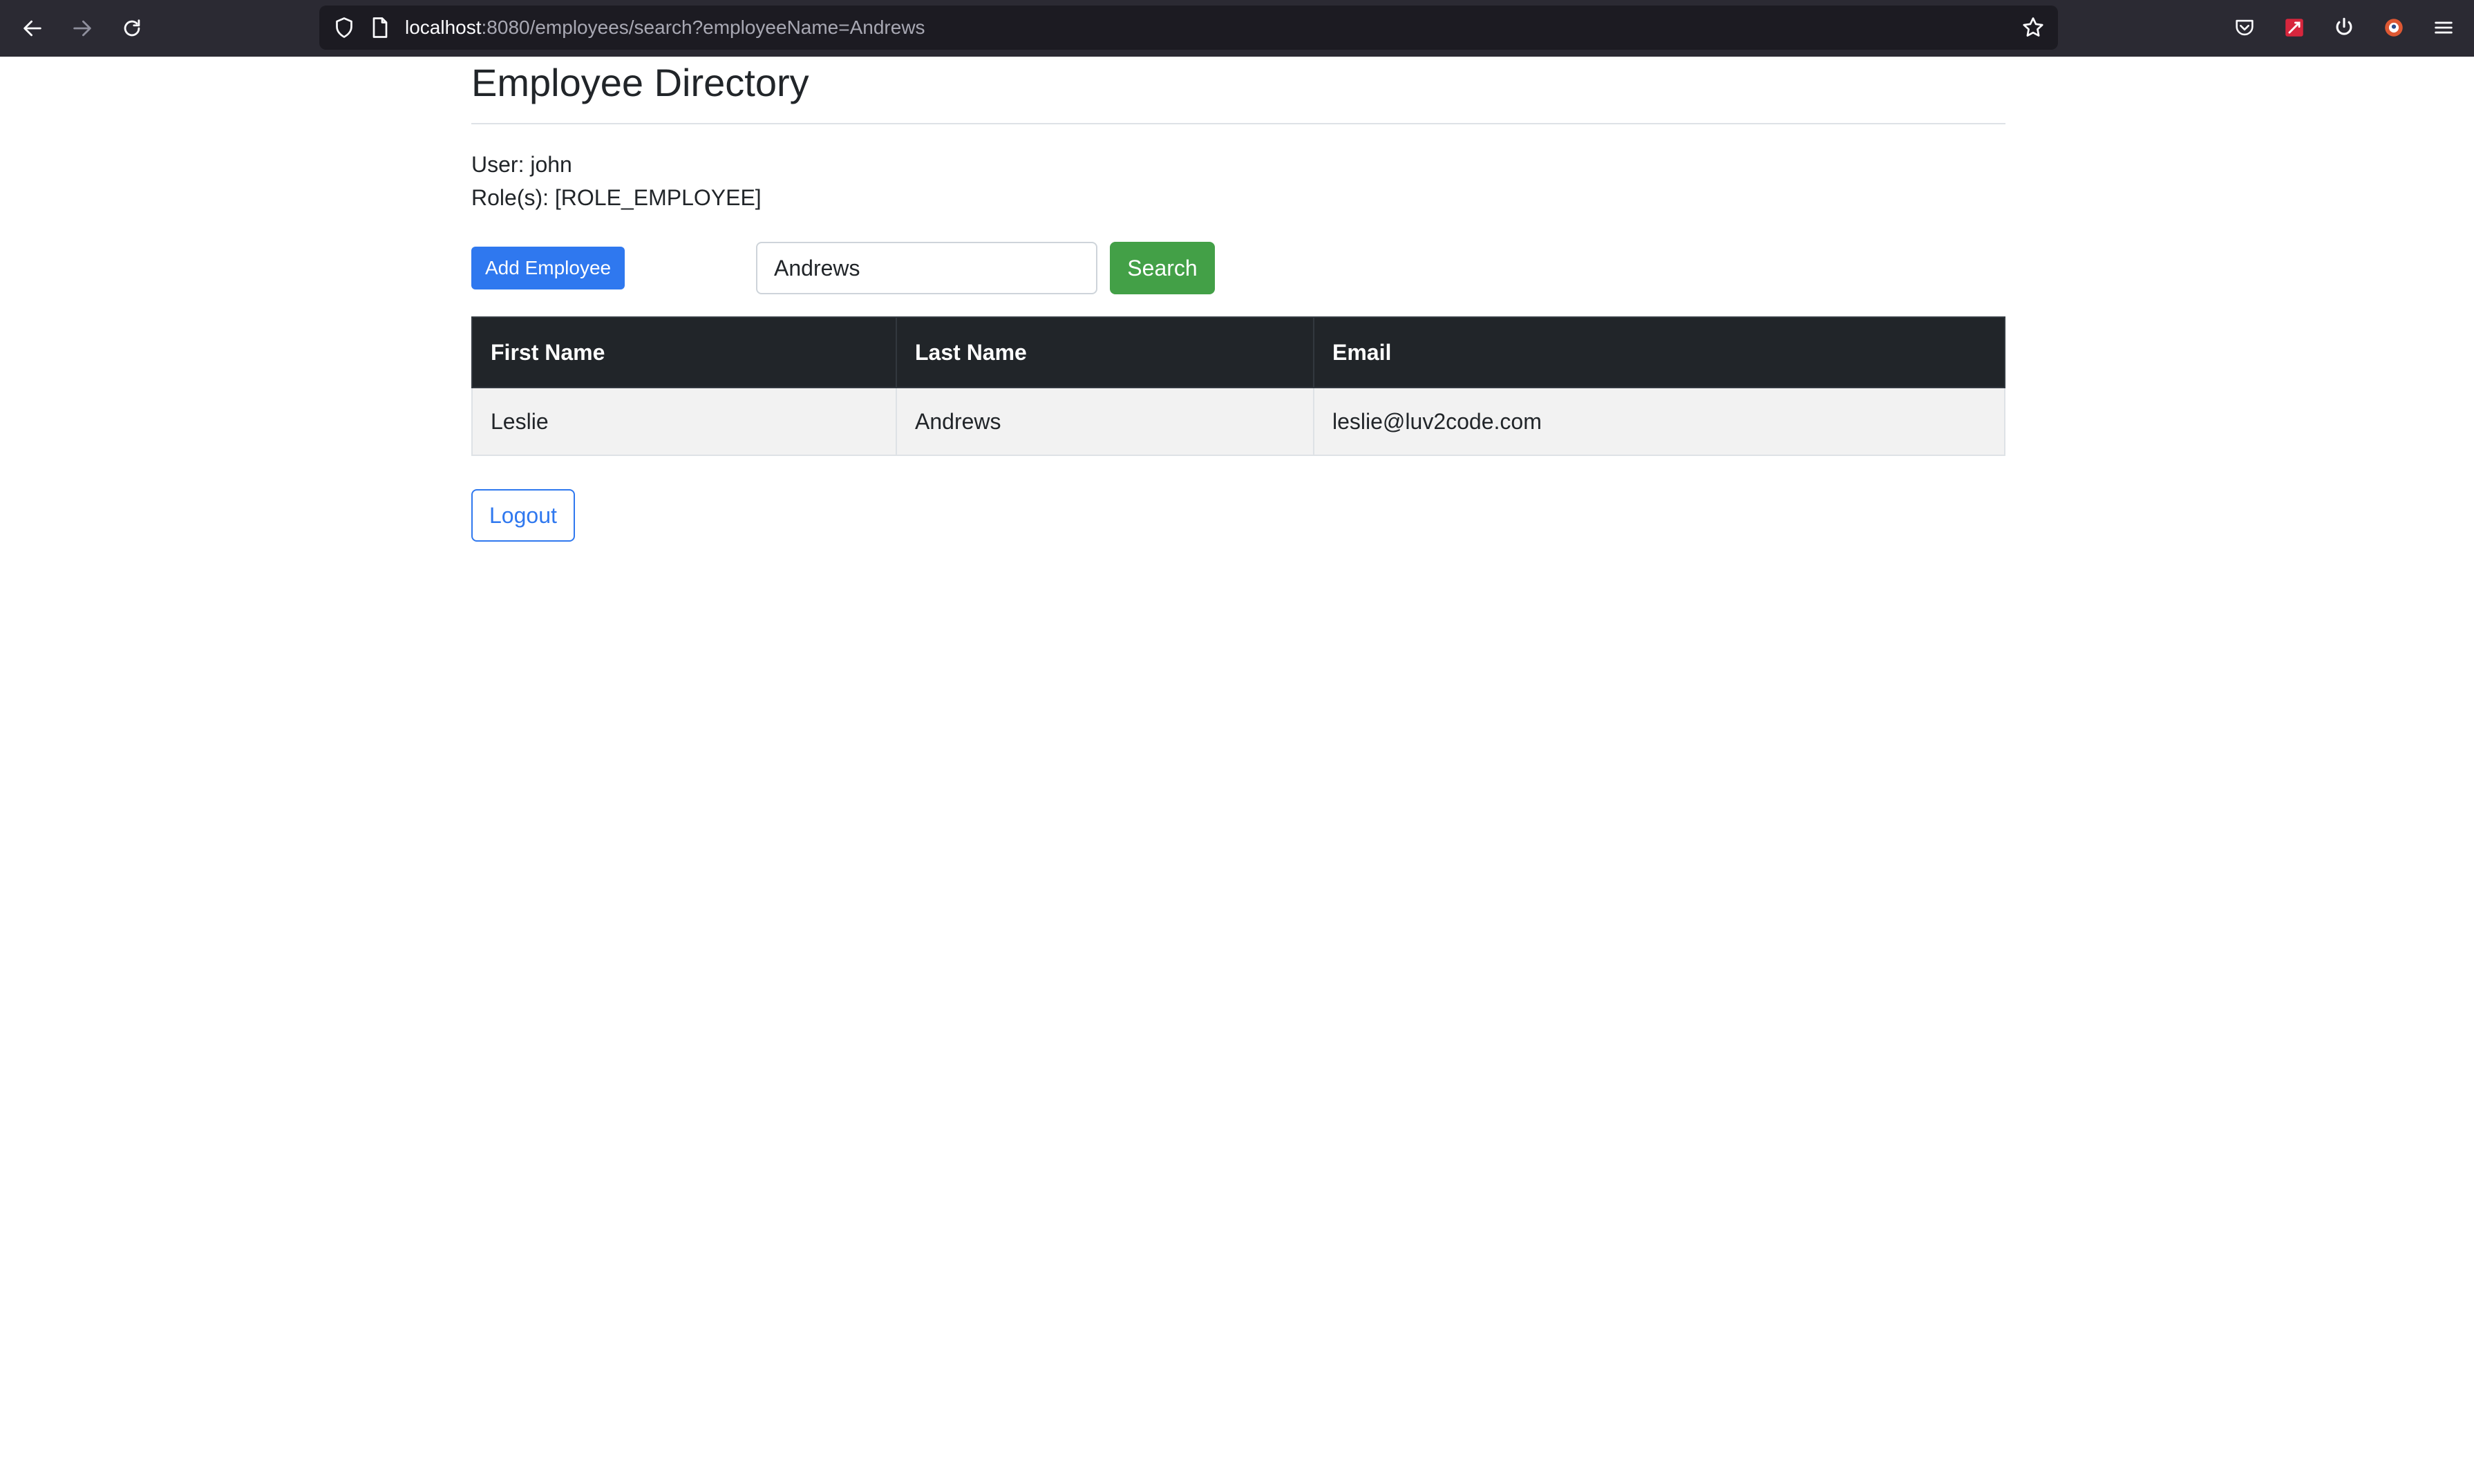 This screenshot has height=1484, width=2474. I want to click on duckduckgo-icon, so click(2394, 28).